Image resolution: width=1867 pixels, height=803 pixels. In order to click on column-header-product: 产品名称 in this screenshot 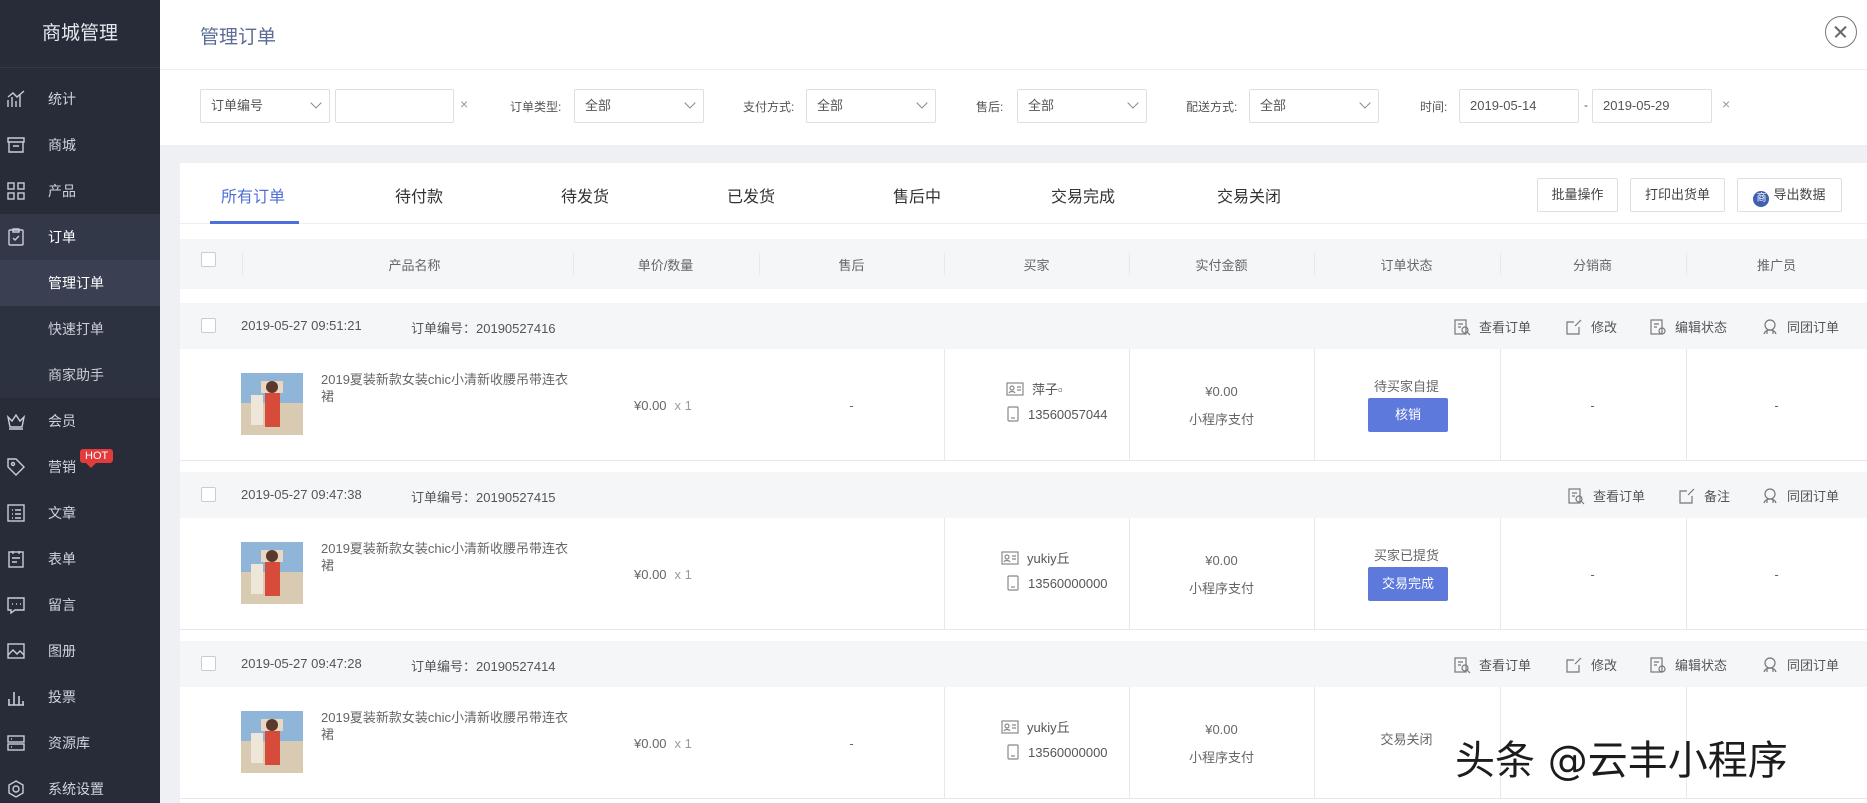, I will do `click(414, 265)`.